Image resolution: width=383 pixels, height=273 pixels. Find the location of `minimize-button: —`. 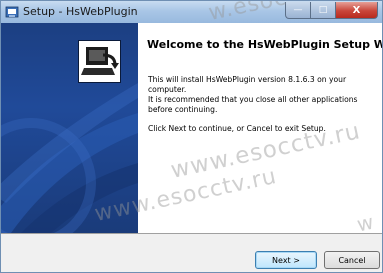

minimize-button: — is located at coordinates (298, 10).